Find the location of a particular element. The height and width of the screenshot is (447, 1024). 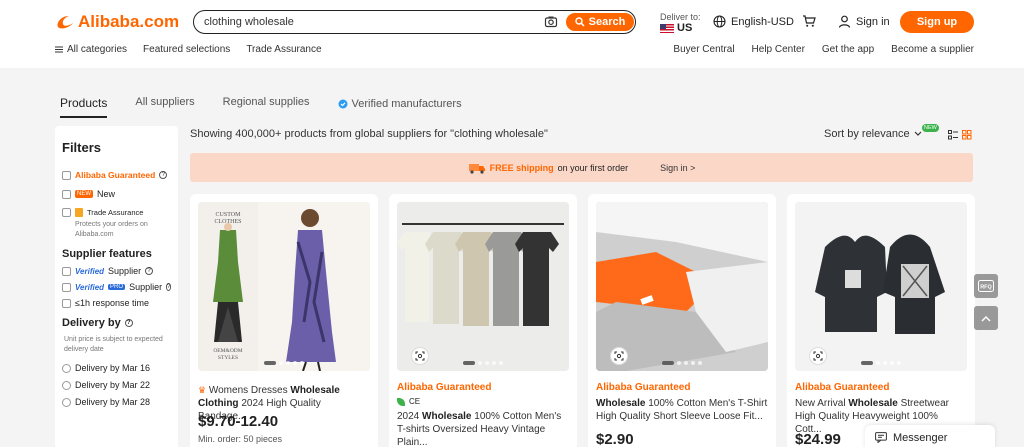

all-categories-menu: All categories is located at coordinates (91, 49).